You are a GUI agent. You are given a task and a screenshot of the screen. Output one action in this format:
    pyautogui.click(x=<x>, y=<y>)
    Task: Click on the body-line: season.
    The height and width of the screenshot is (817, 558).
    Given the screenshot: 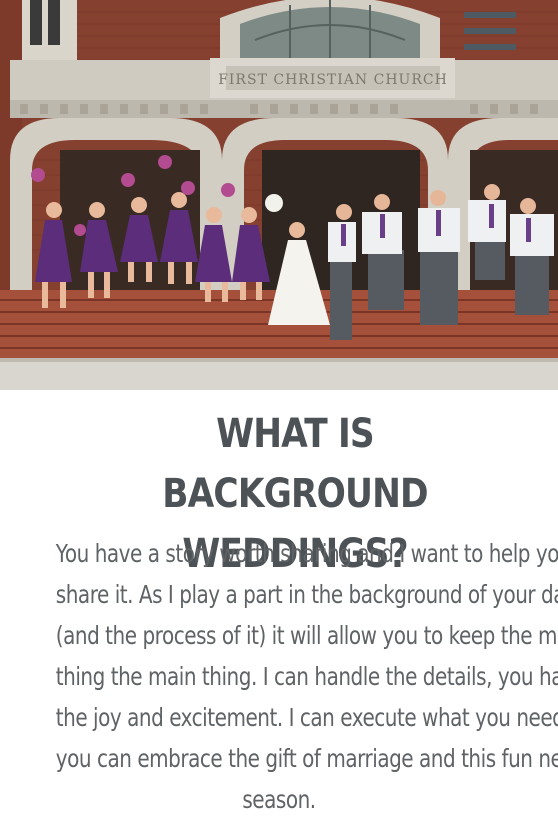 What is the action you would take?
    pyautogui.click(x=279, y=799)
    